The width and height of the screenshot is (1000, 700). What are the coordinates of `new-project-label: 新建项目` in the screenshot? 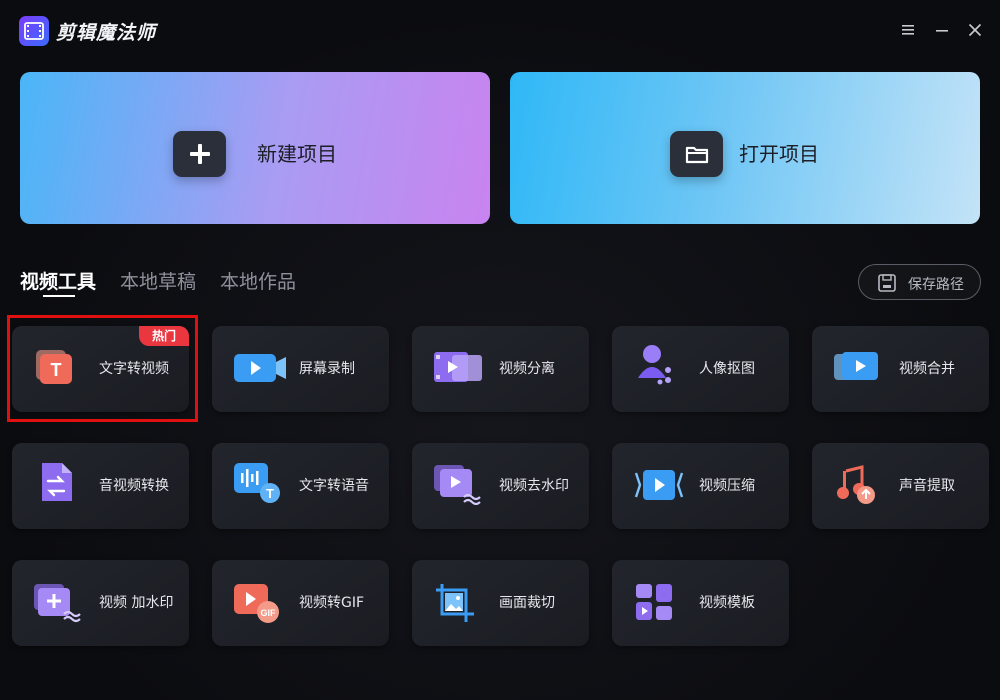 It's located at (297, 154).